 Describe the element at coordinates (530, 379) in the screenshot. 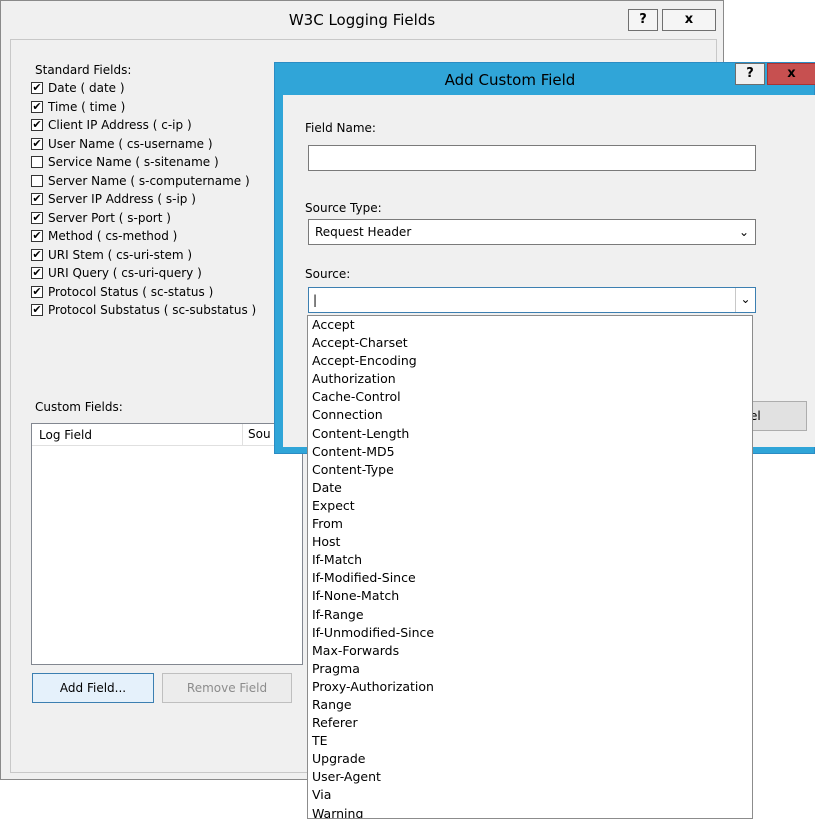

I see `source-option: Authorization` at that location.